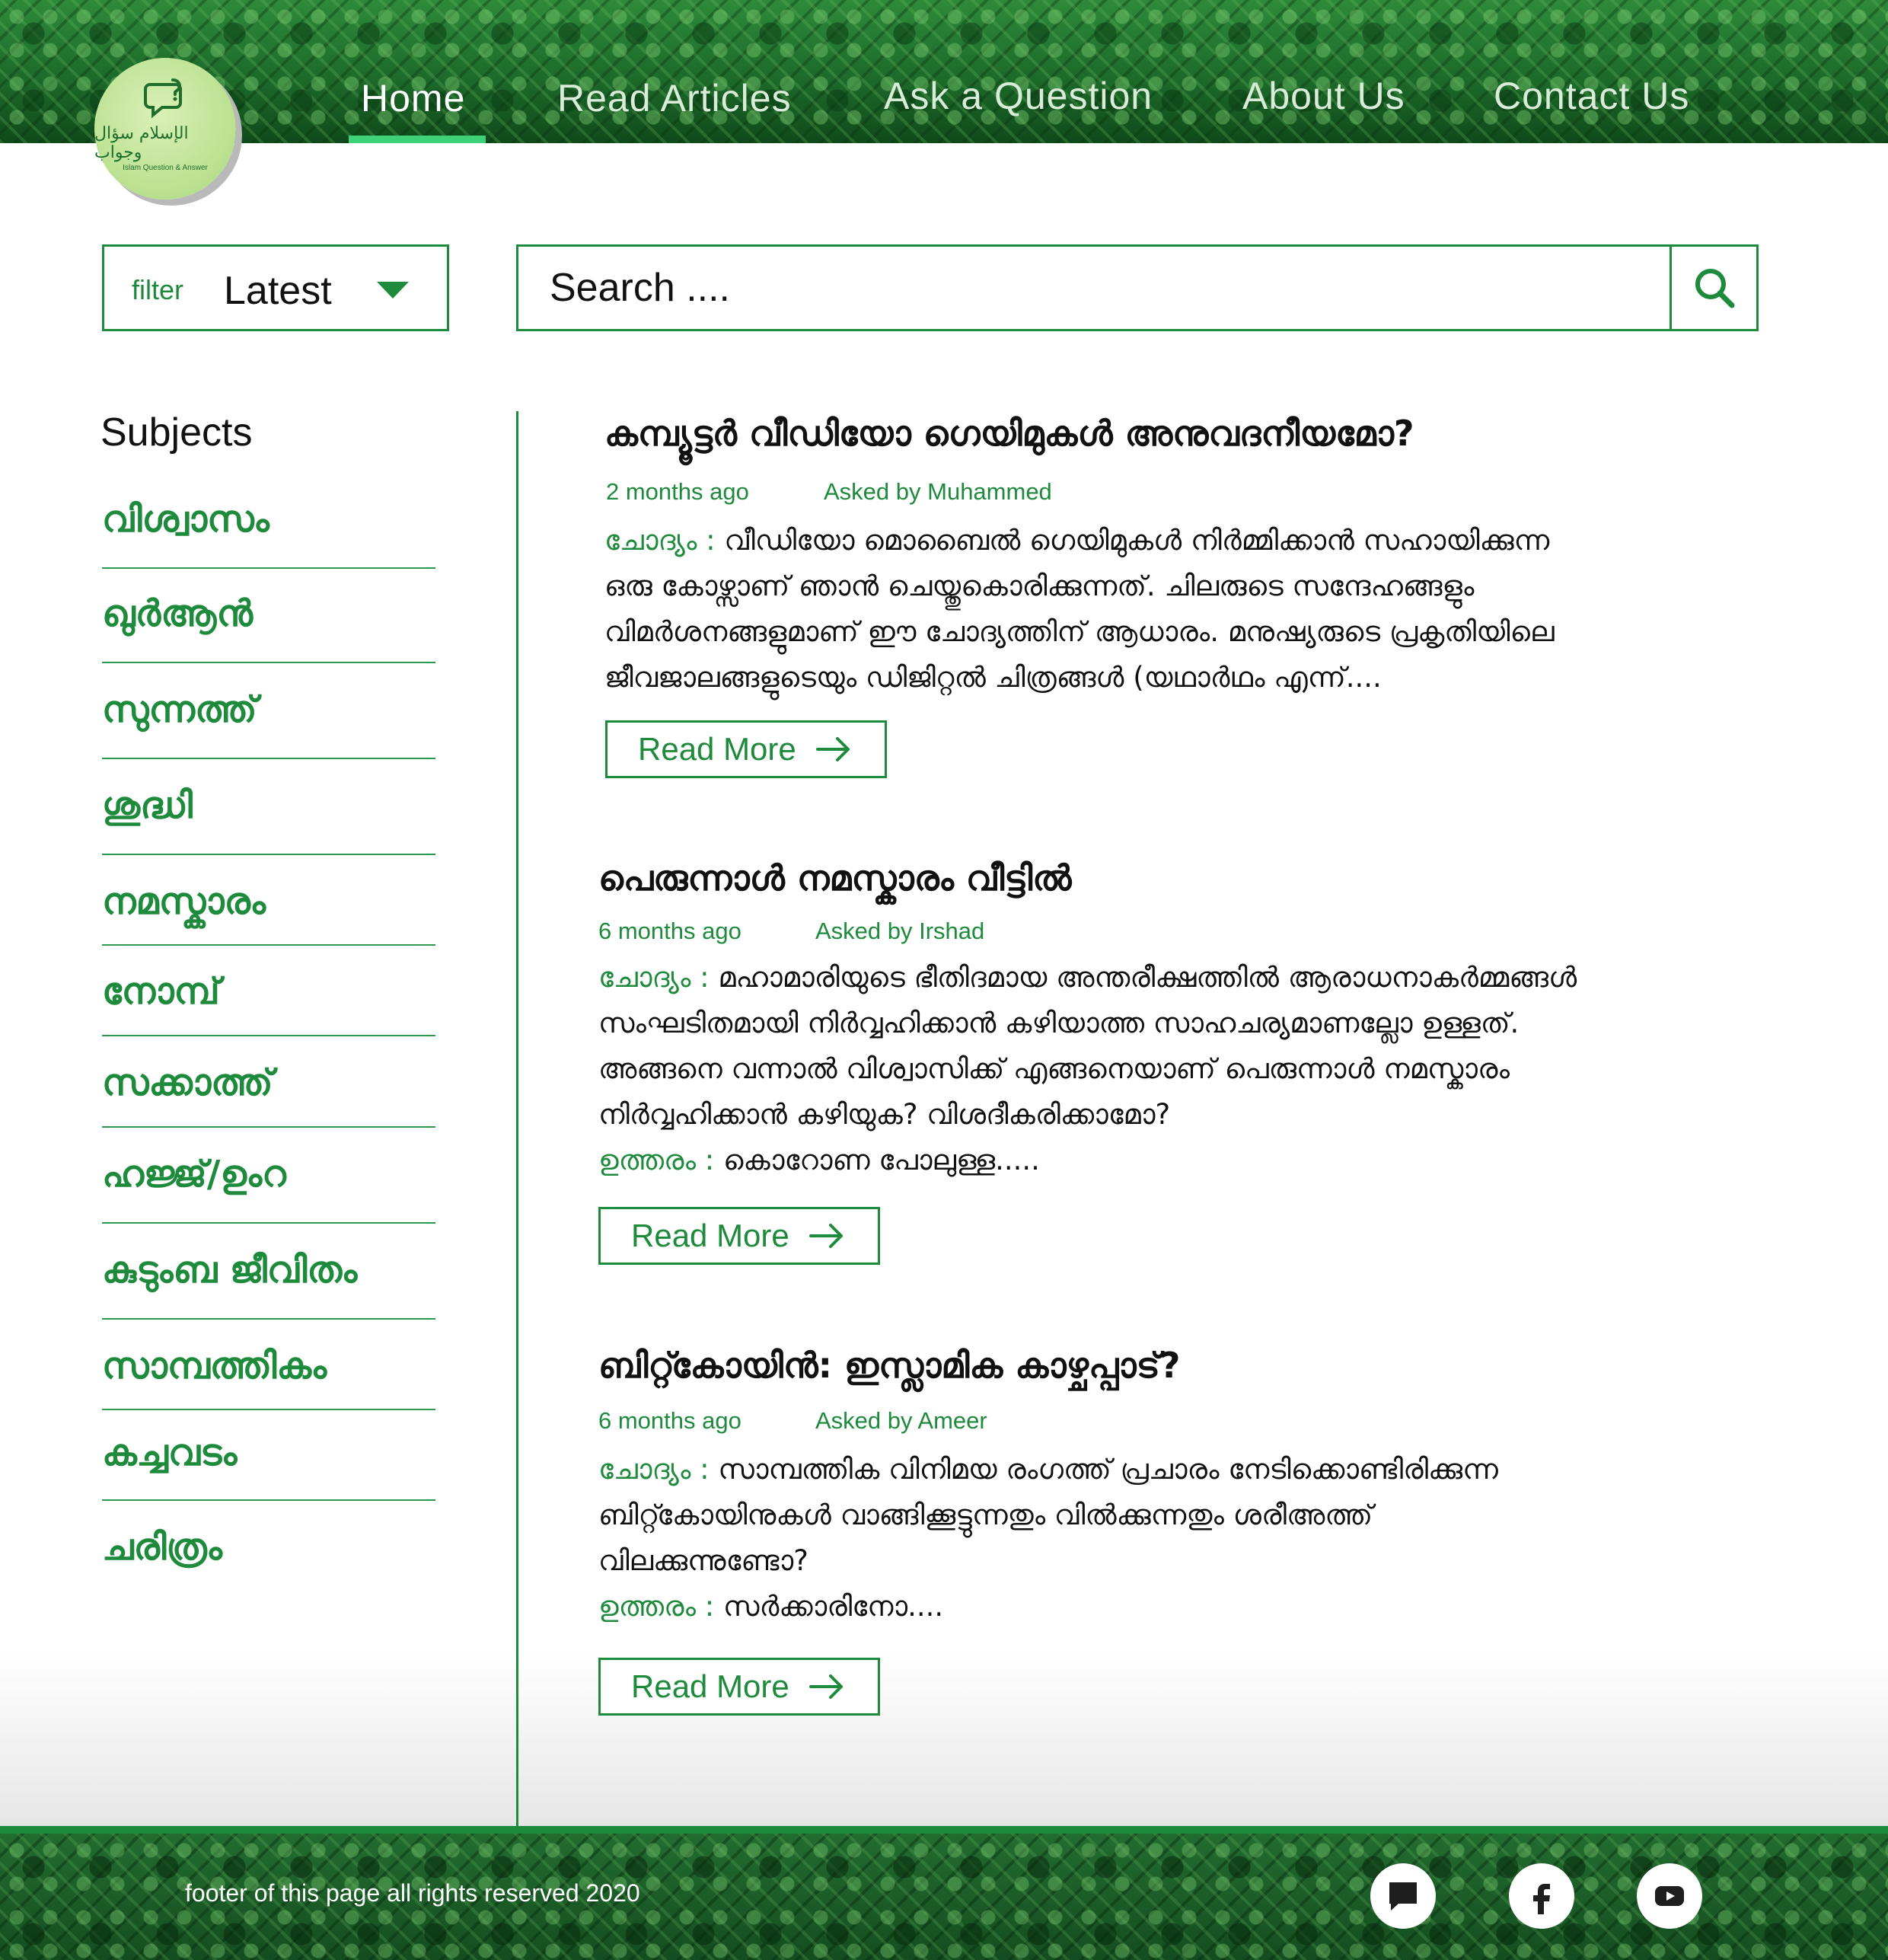 This screenshot has height=1960, width=1888. I want to click on article-author: Asked by Ameer, so click(901, 1420).